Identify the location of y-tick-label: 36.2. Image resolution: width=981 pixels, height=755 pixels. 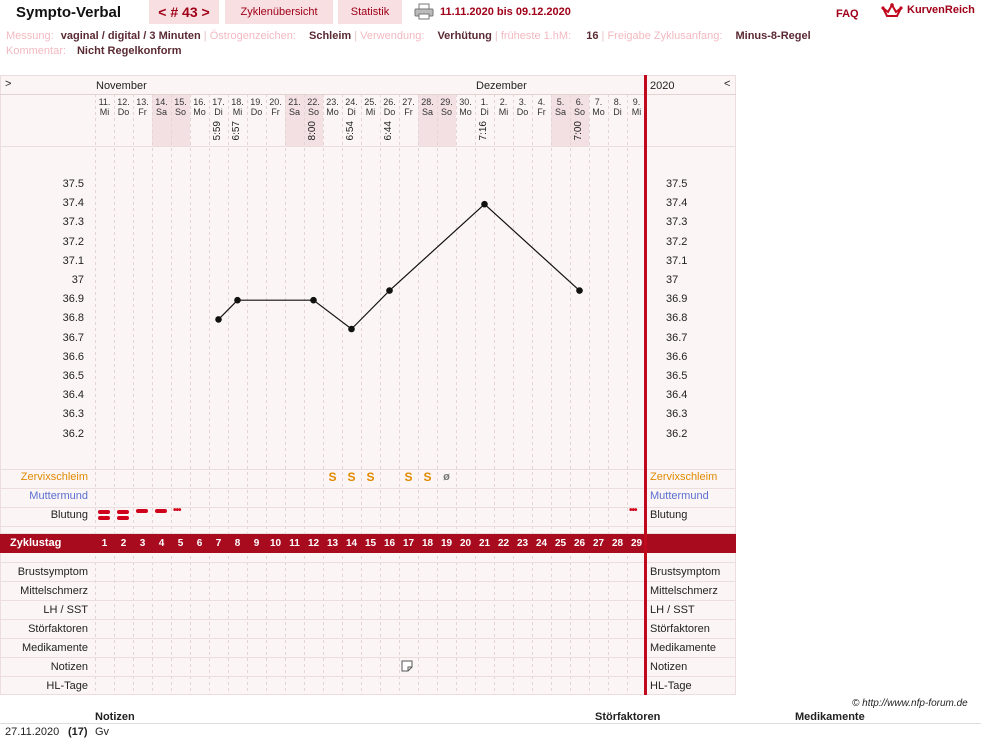
(73, 433).